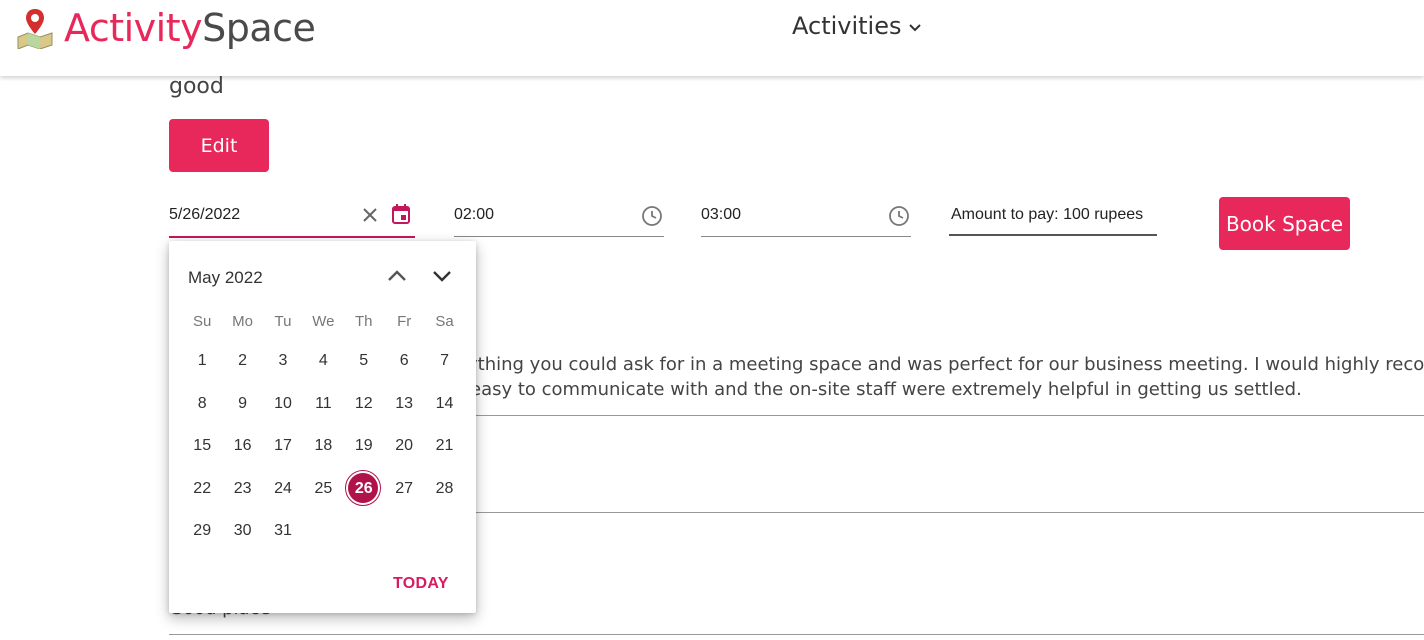 The image size is (1424, 640). I want to click on weekday-label: Th, so click(364, 321).